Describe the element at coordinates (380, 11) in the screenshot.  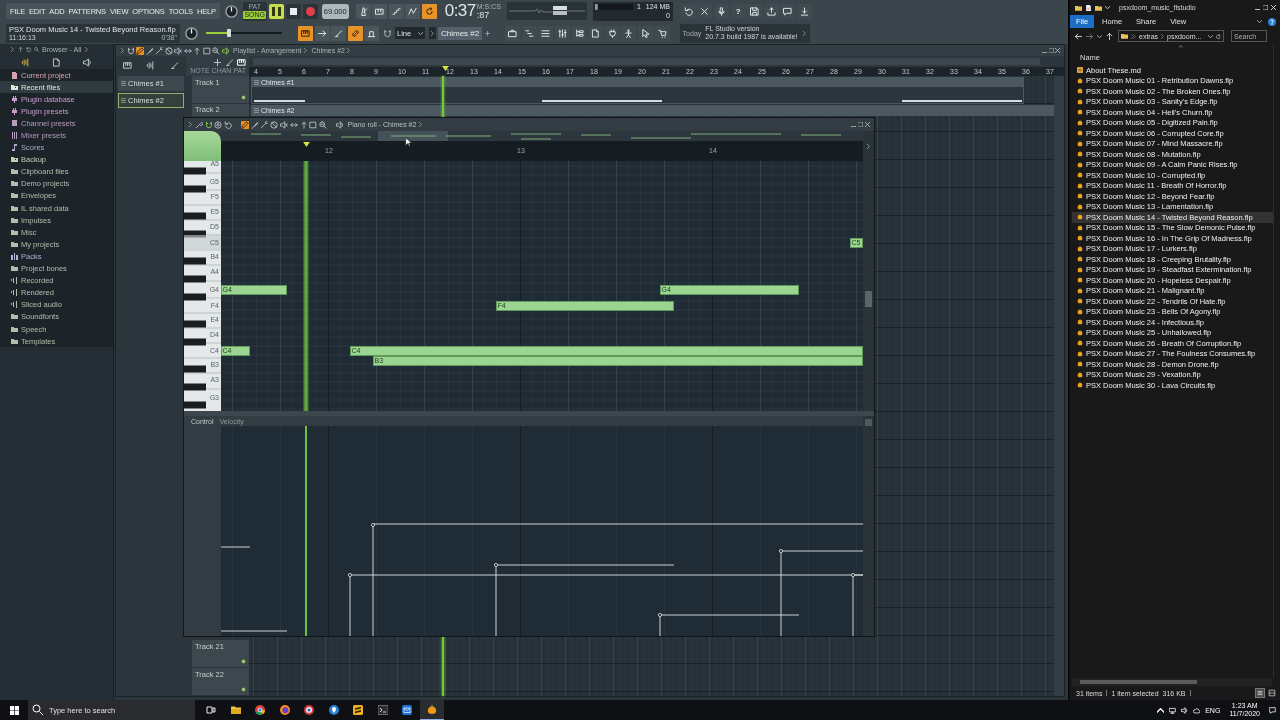
I see `keyboard-button` at that location.